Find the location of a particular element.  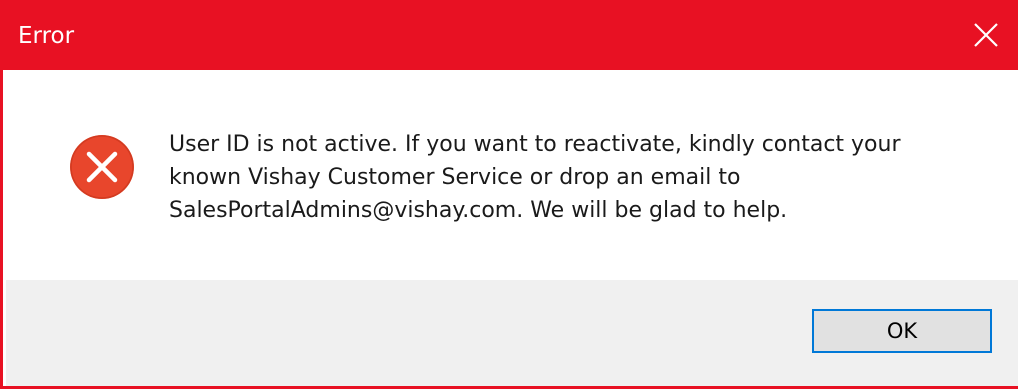

close-icon is located at coordinates (986, 35).